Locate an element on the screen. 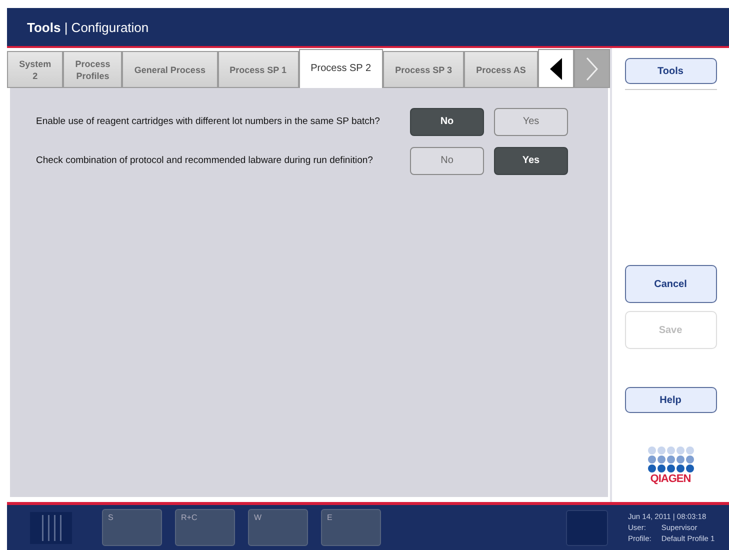 The width and height of the screenshot is (729, 550). tab: Process SP 1 is located at coordinates (258, 69).